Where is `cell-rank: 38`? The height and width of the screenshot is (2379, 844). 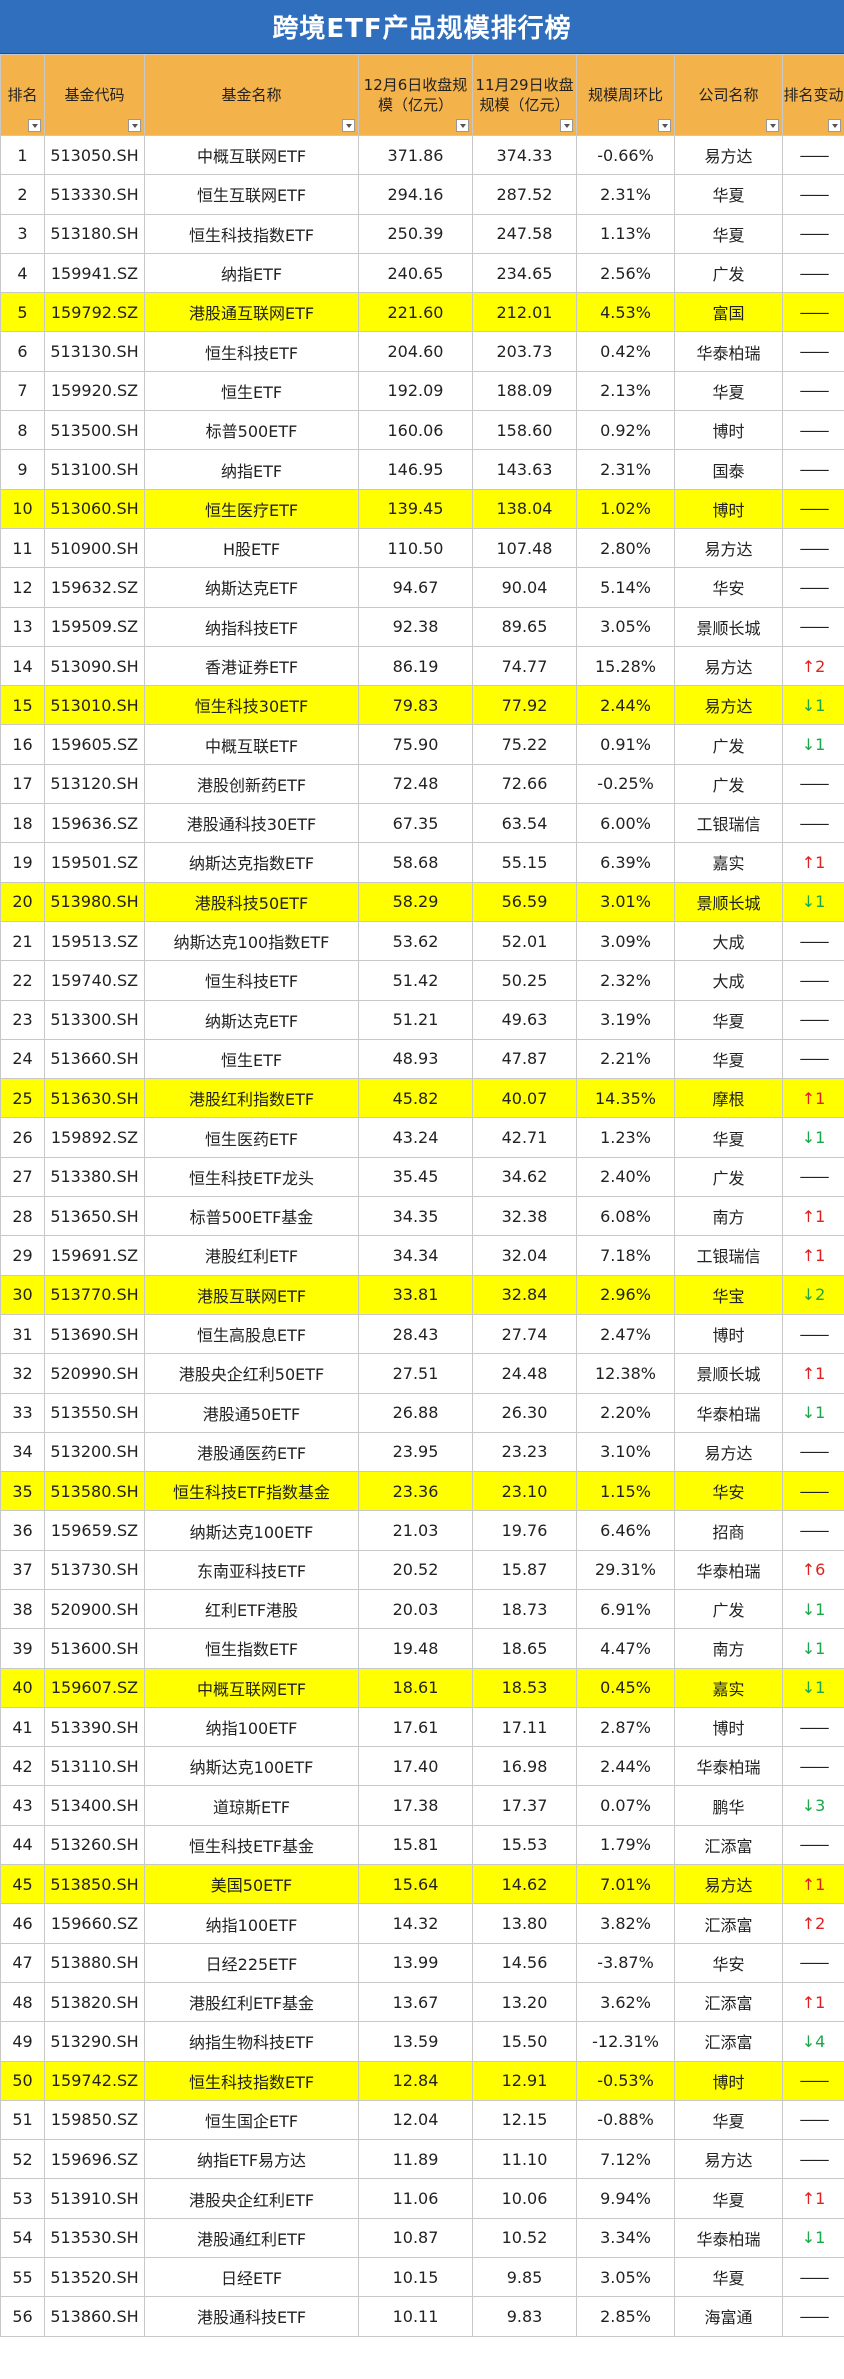 cell-rank: 38 is located at coordinates (22, 1609).